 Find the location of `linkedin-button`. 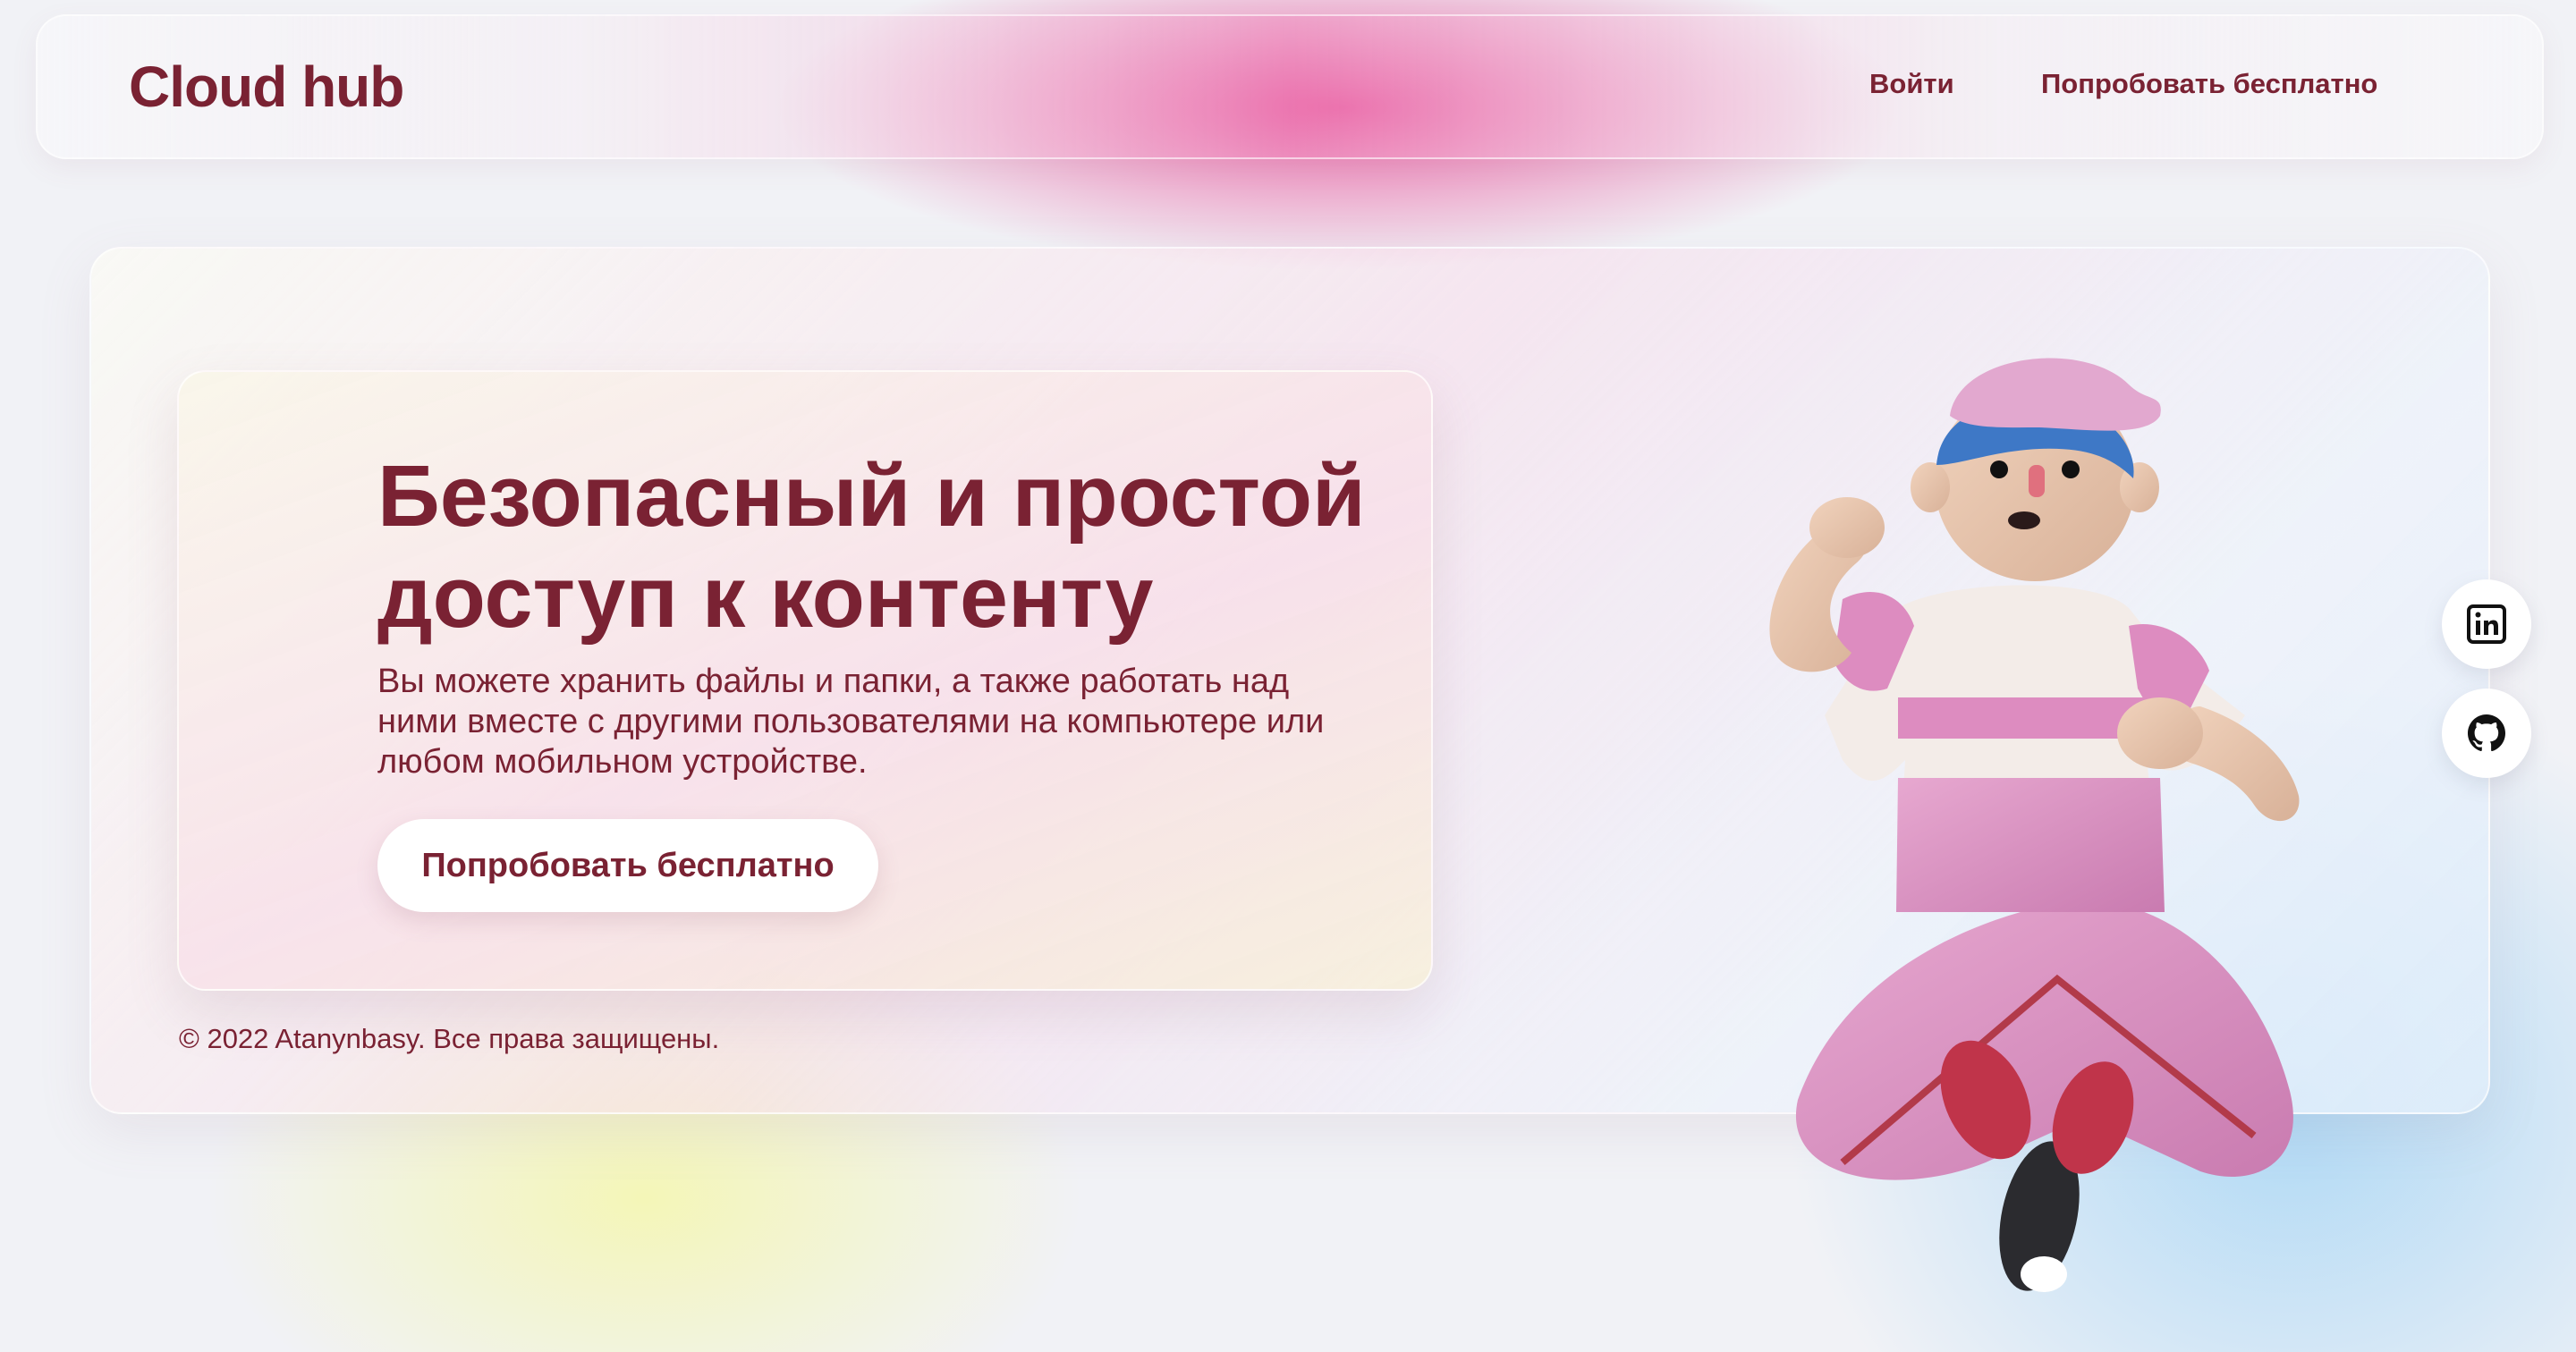

linkedin-button is located at coordinates (2486, 624).